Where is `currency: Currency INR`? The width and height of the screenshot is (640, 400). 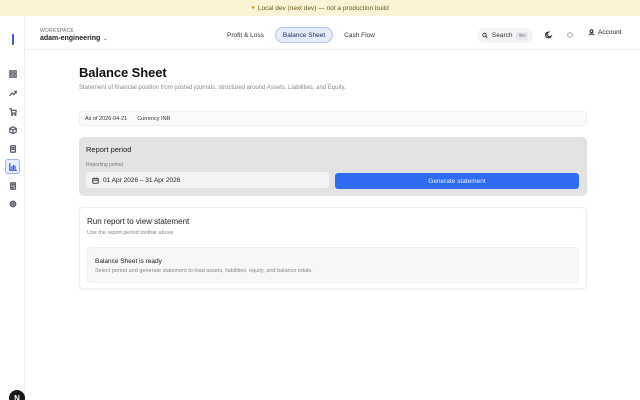 currency: Currency INR is located at coordinates (154, 118).